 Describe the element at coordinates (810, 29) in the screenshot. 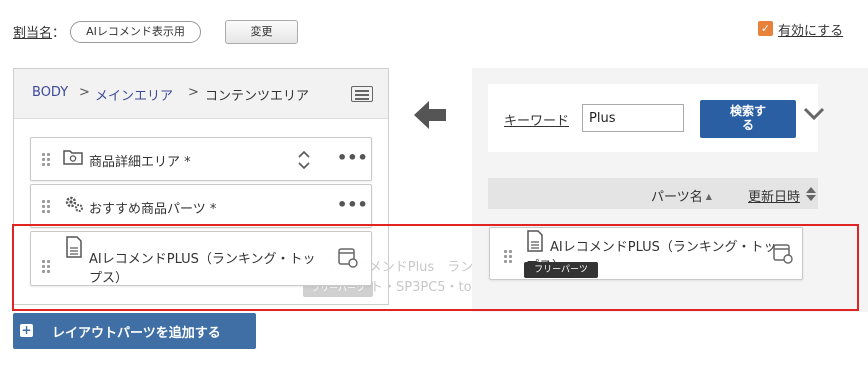

I see `enable-label: 有効にする` at that location.